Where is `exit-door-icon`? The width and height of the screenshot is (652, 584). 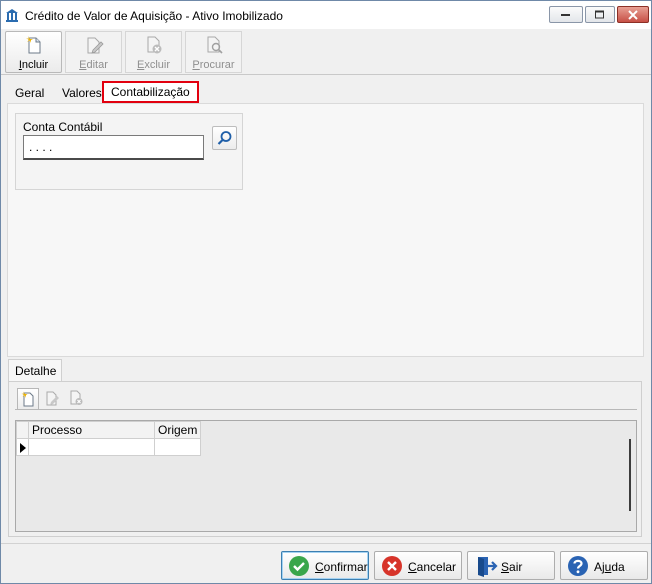 exit-door-icon is located at coordinates (488, 567).